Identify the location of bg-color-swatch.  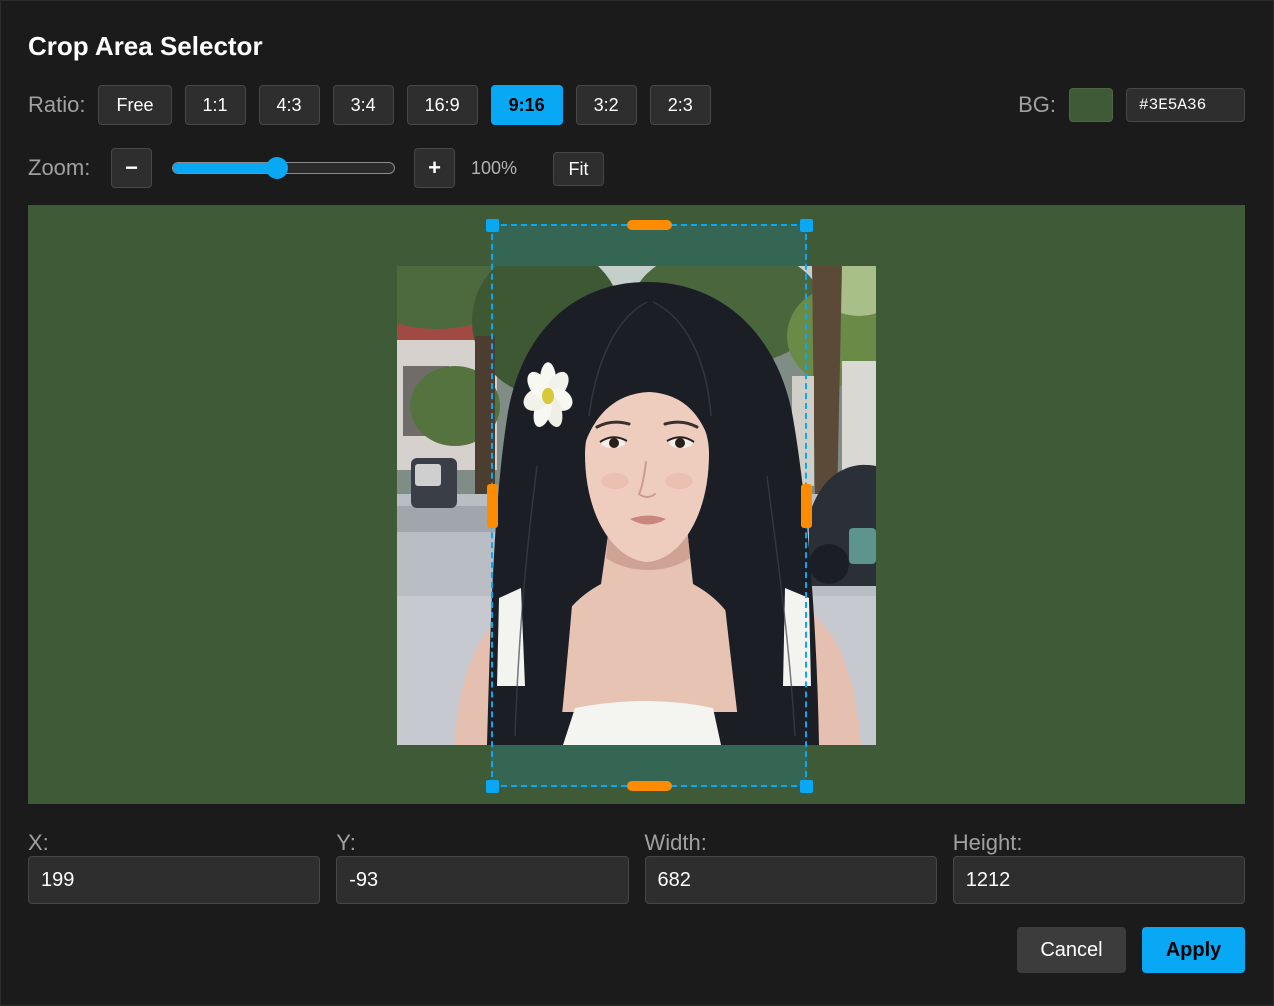
(1091, 105).